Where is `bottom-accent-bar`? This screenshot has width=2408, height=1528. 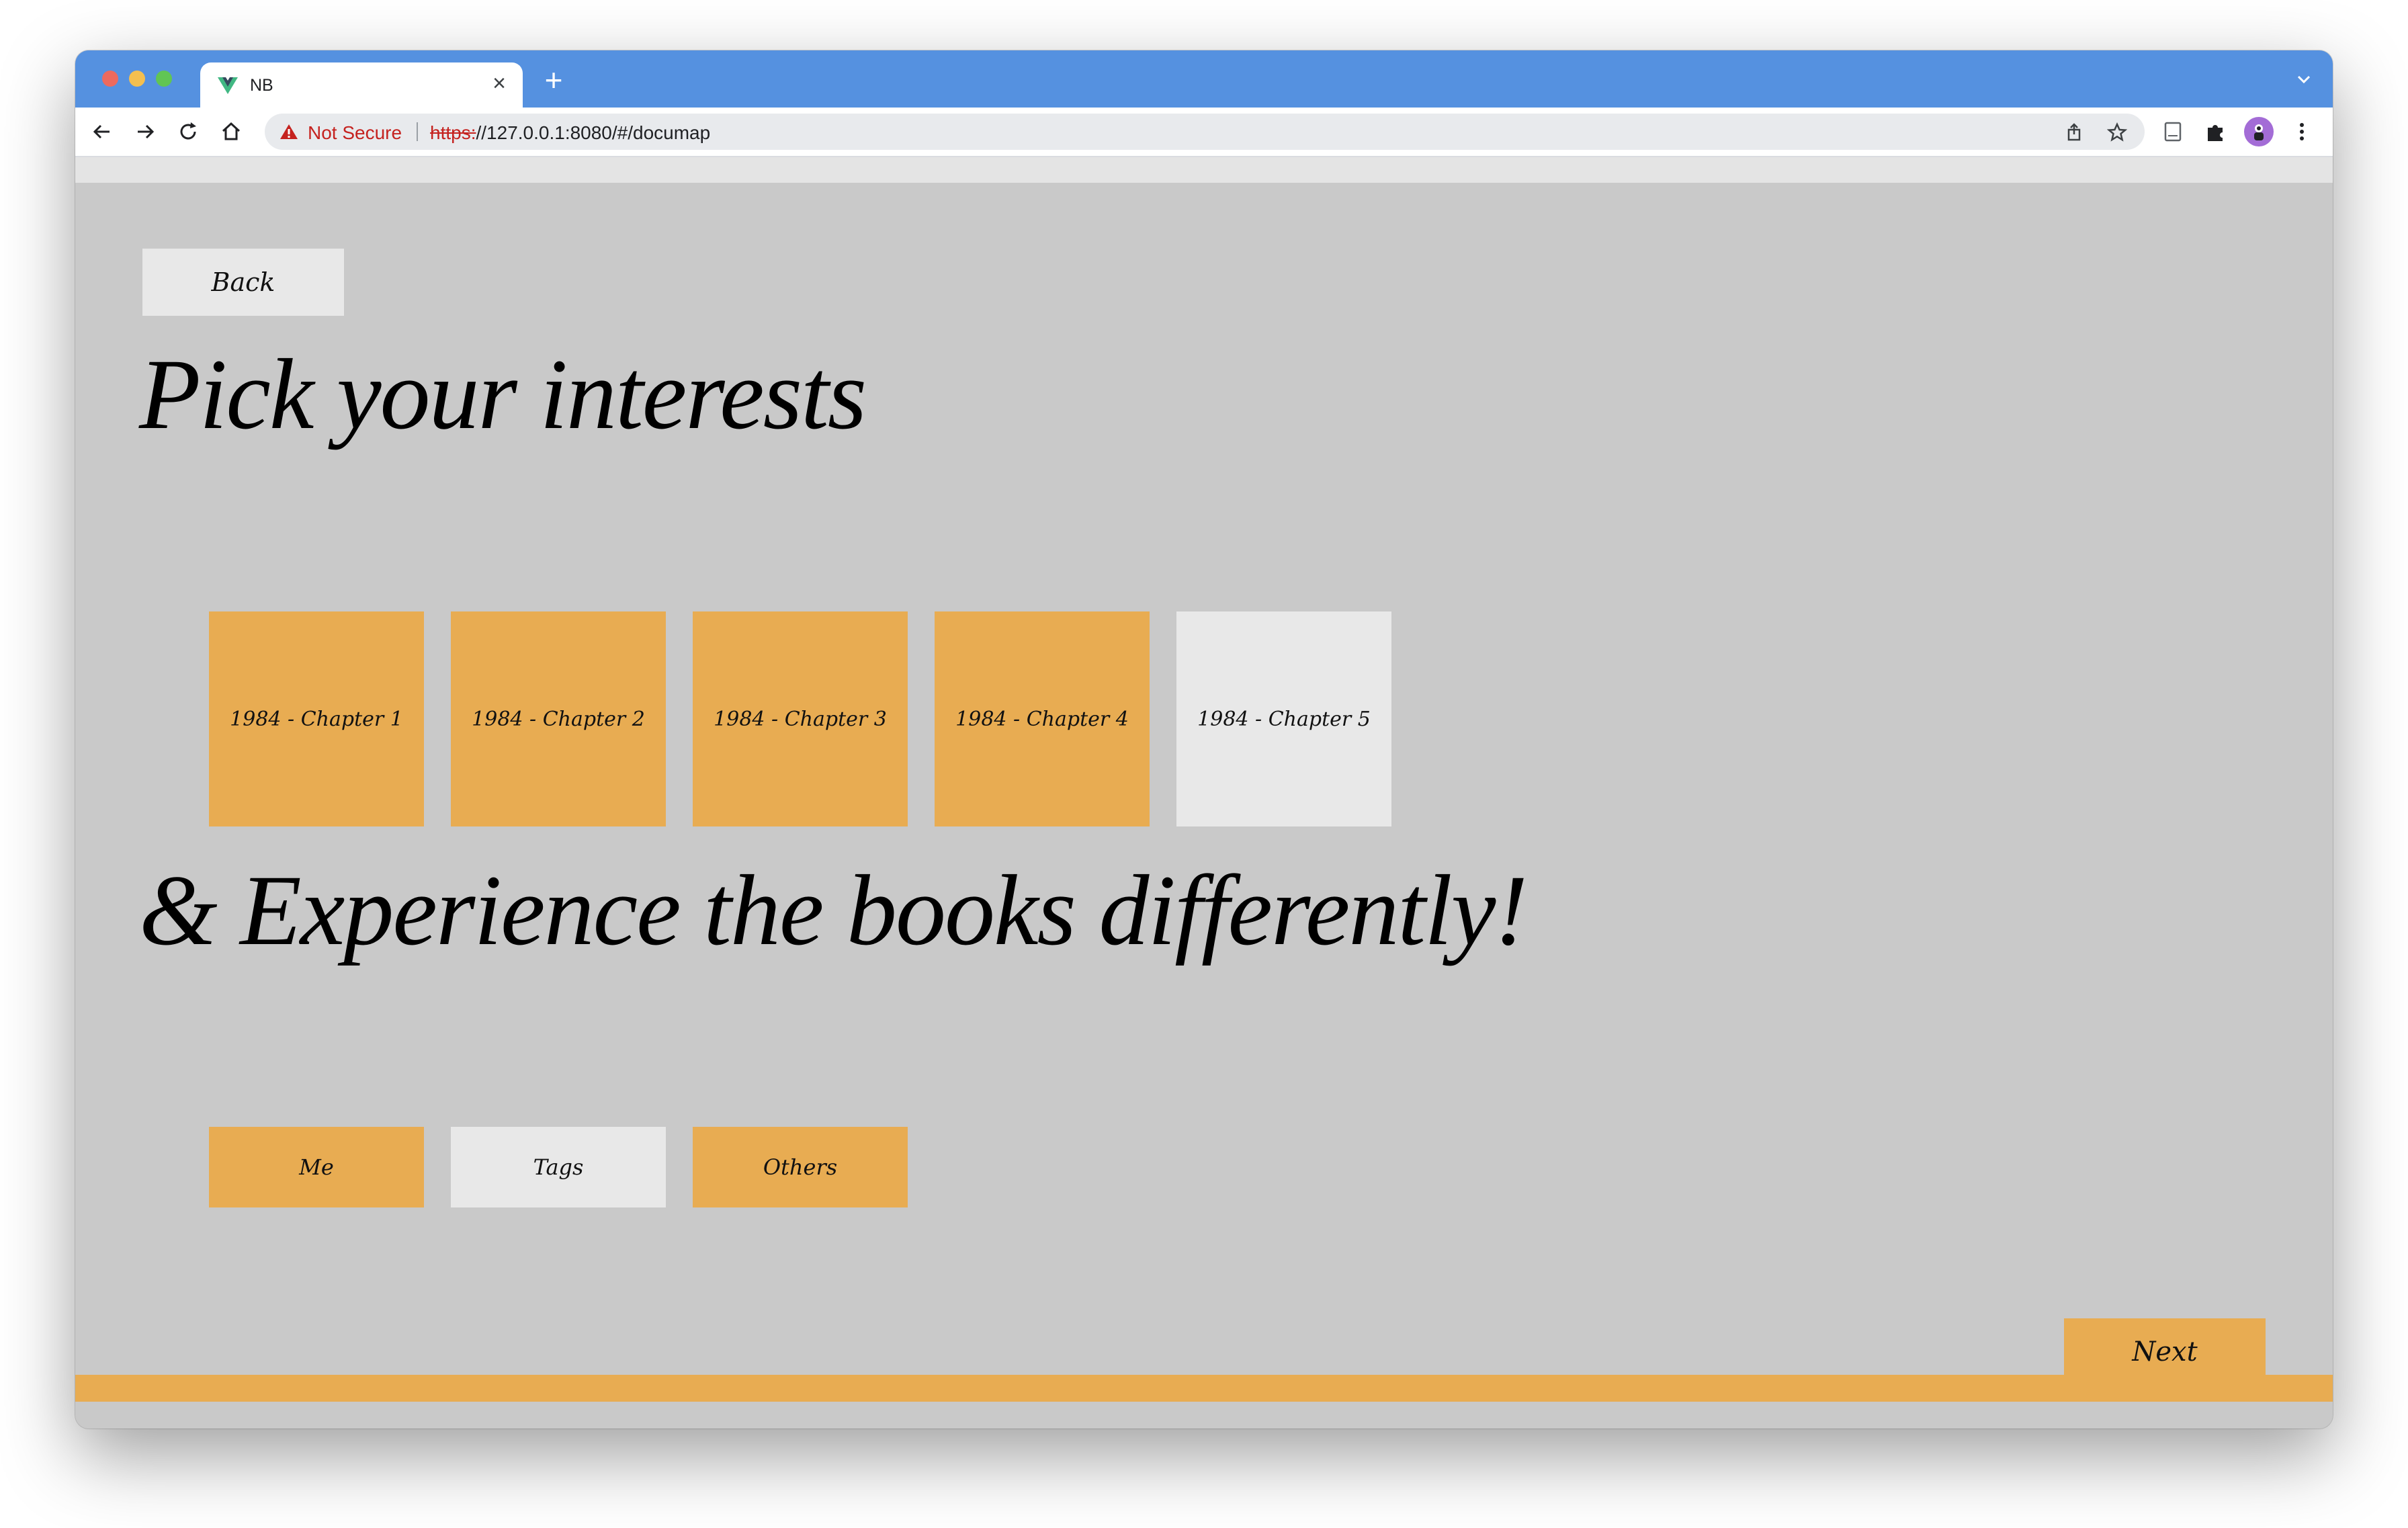
bottom-accent-bar is located at coordinates (1204, 1388).